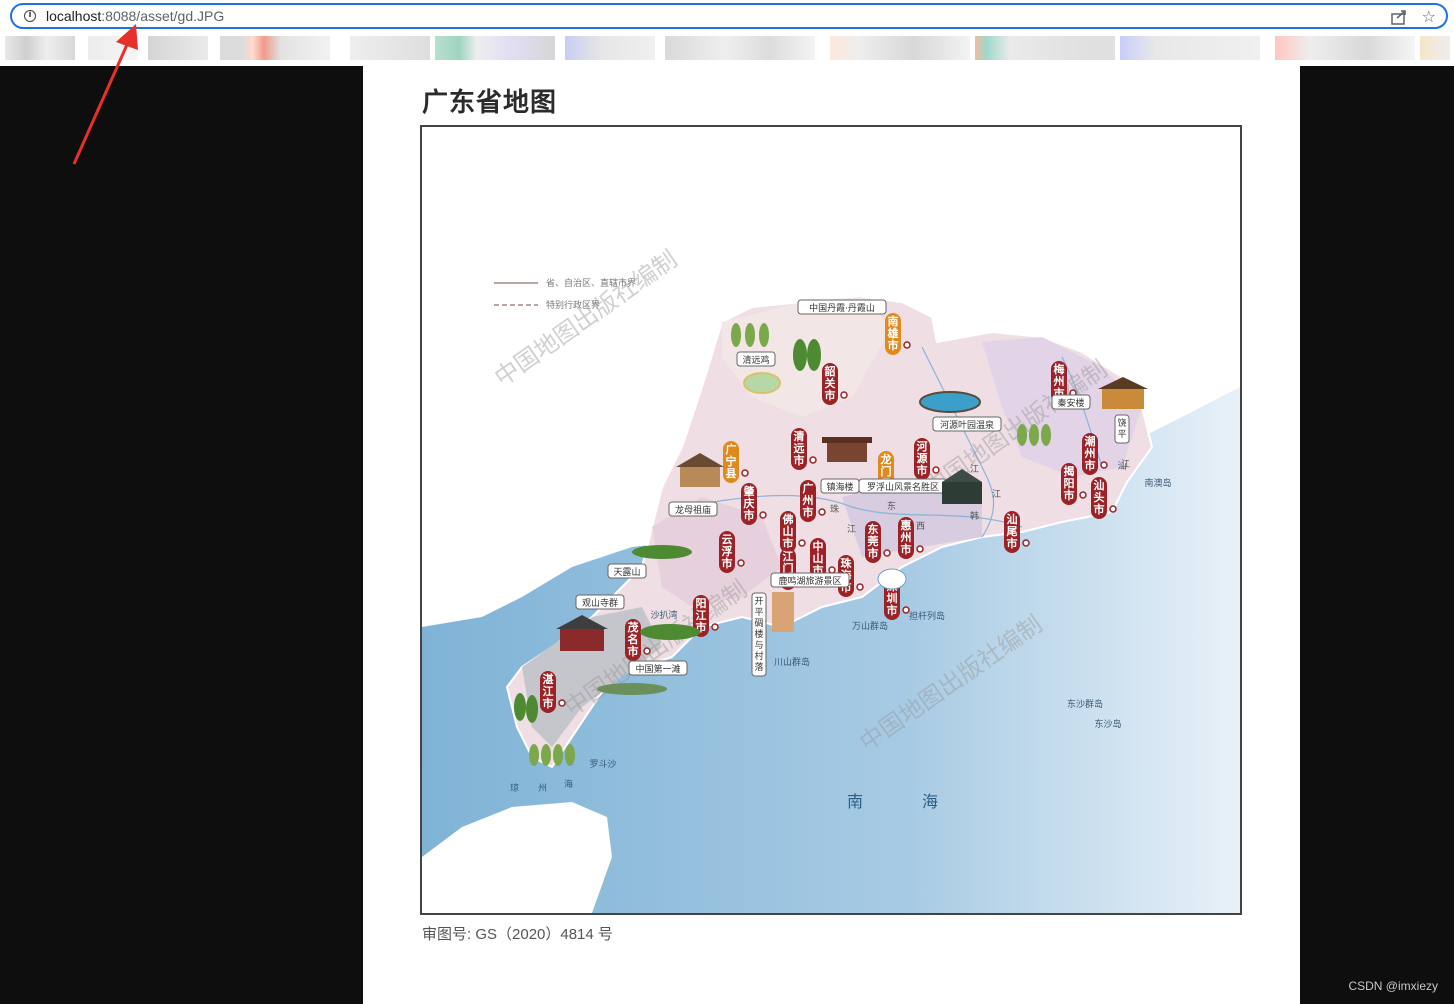 Image resolution: width=1454 pixels, height=1004 pixels. I want to click on svg-text: 饶, so click(1121, 423).